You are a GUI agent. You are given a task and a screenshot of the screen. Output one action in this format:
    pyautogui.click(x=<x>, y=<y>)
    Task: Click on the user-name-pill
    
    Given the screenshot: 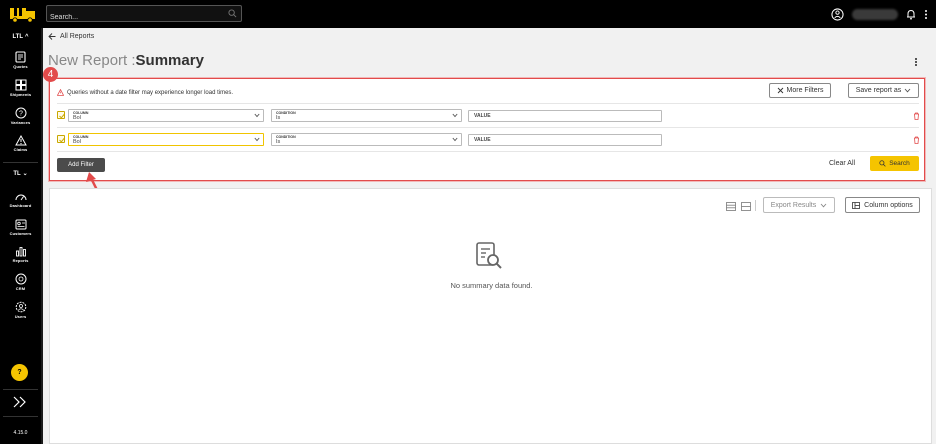 What is the action you would take?
    pyautogui.click(x=875, y=14)
    